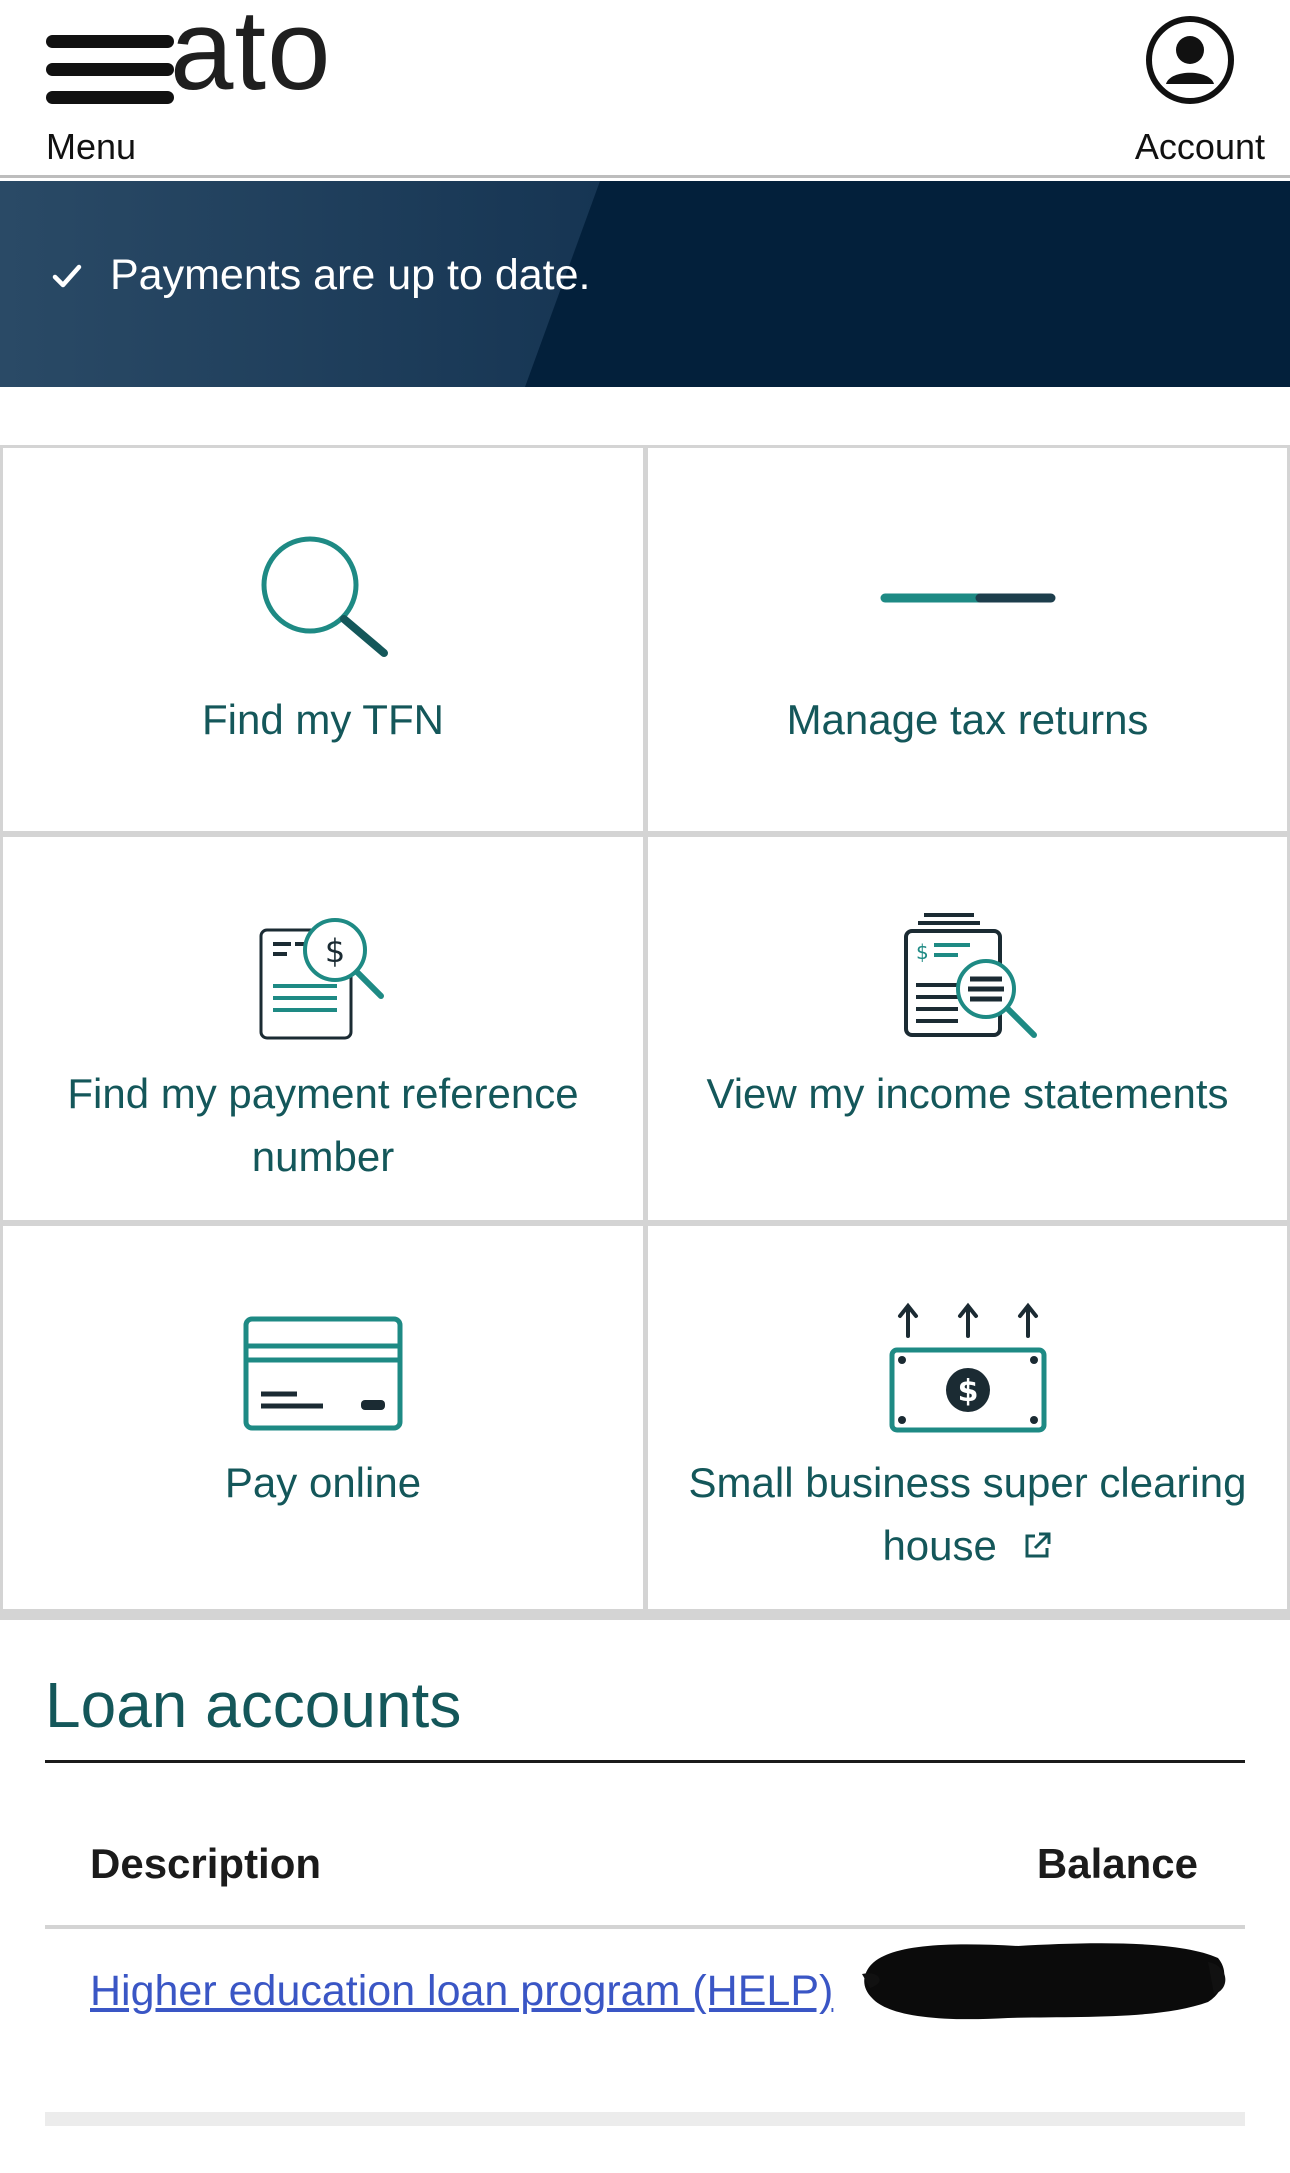 The image size is (1290, 2173). I want to click on banner-message: Payments are up to date., so click(321, 275).